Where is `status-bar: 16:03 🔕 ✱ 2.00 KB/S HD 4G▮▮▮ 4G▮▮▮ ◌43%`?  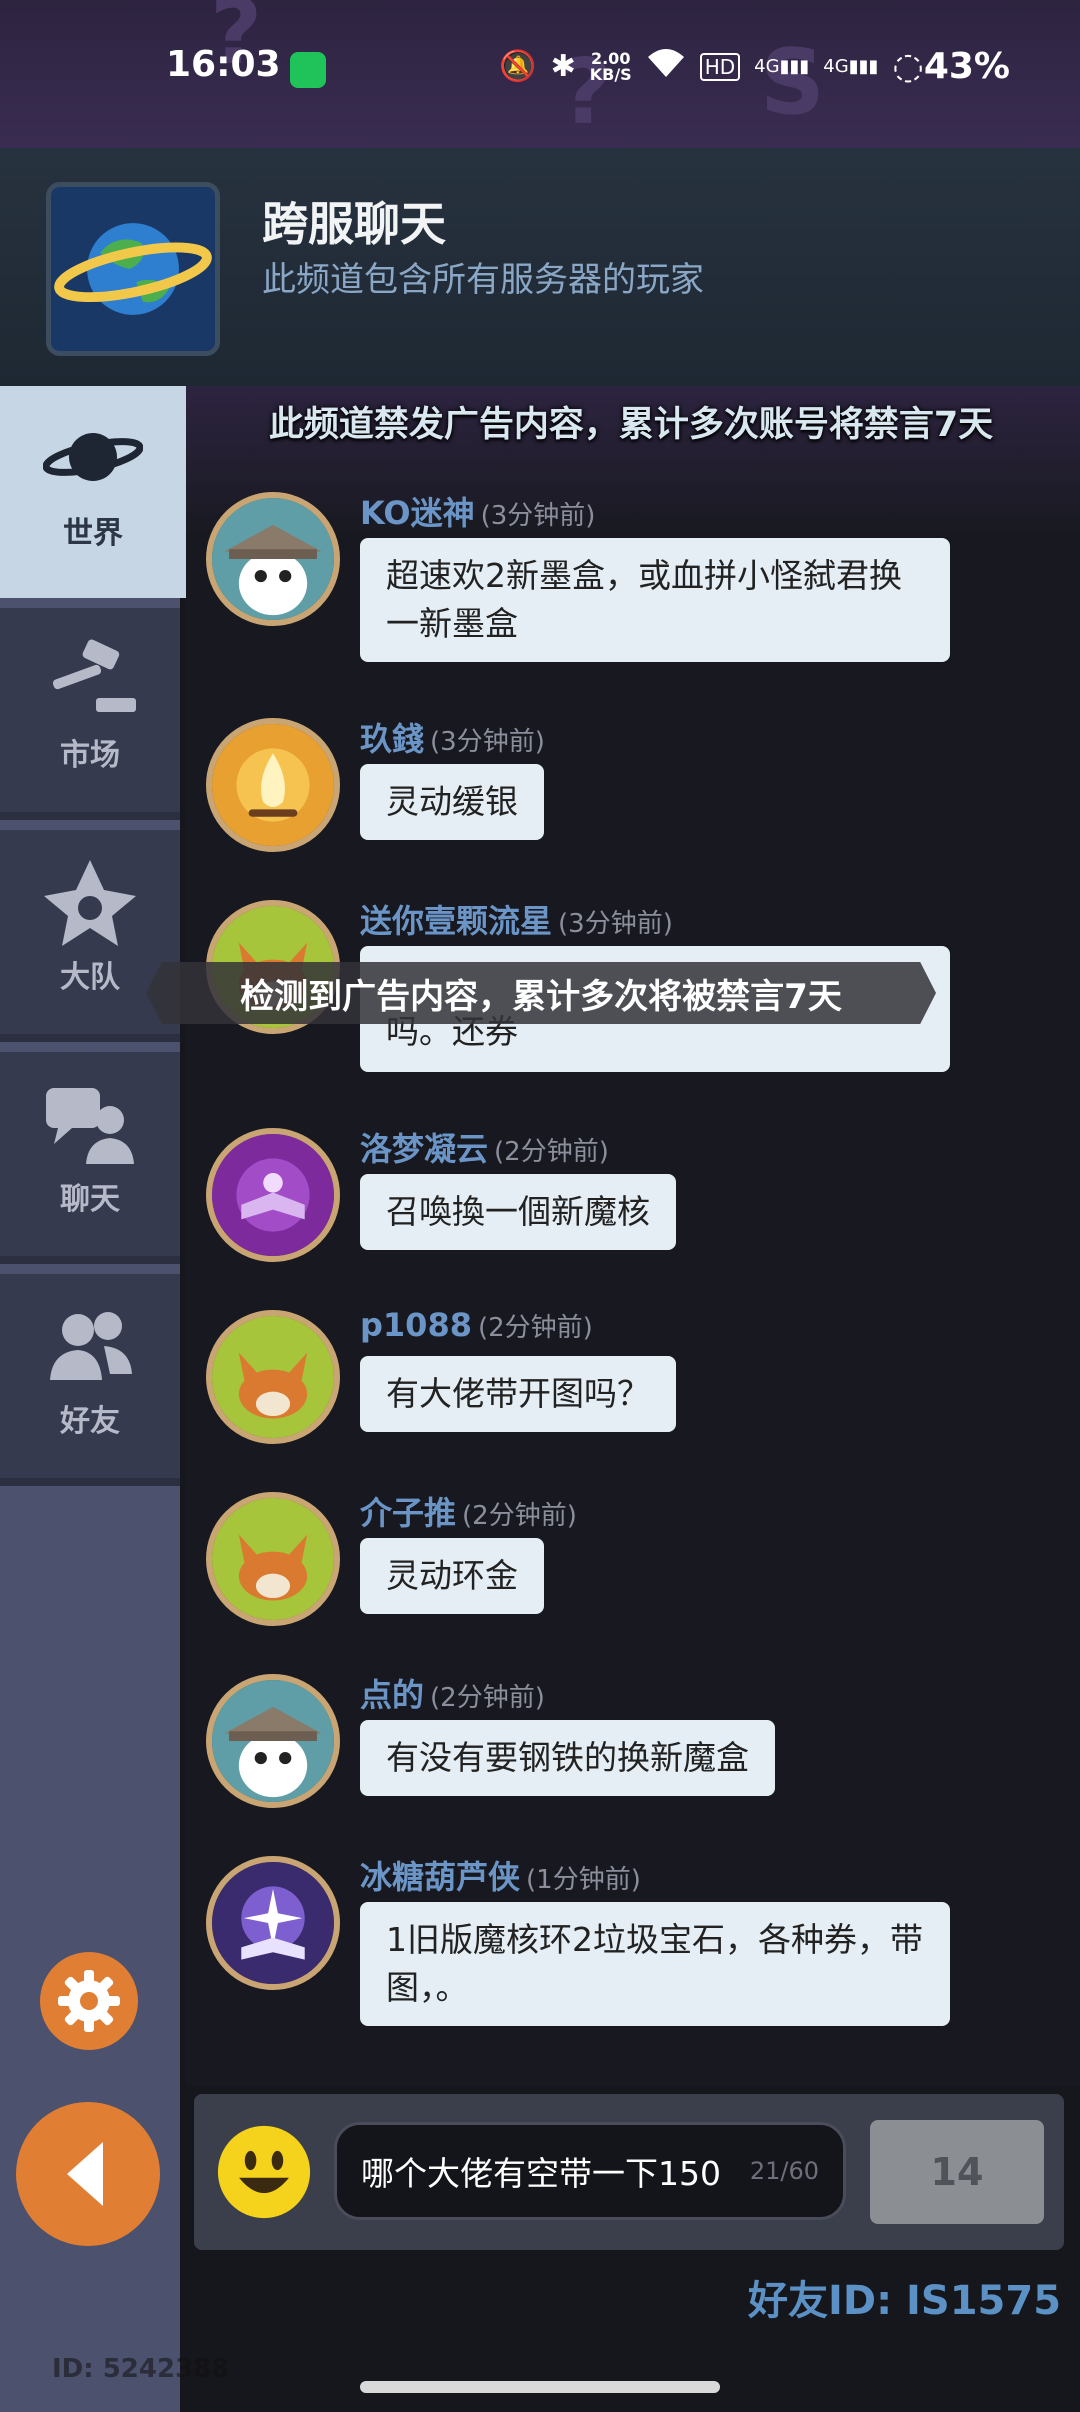 status-bar: 16:03 🔕 ✱ 2.00 KB/S HD 4G▮▮▮ 4G▮▮▮ ◌43% is located at coordinates (540, 70).